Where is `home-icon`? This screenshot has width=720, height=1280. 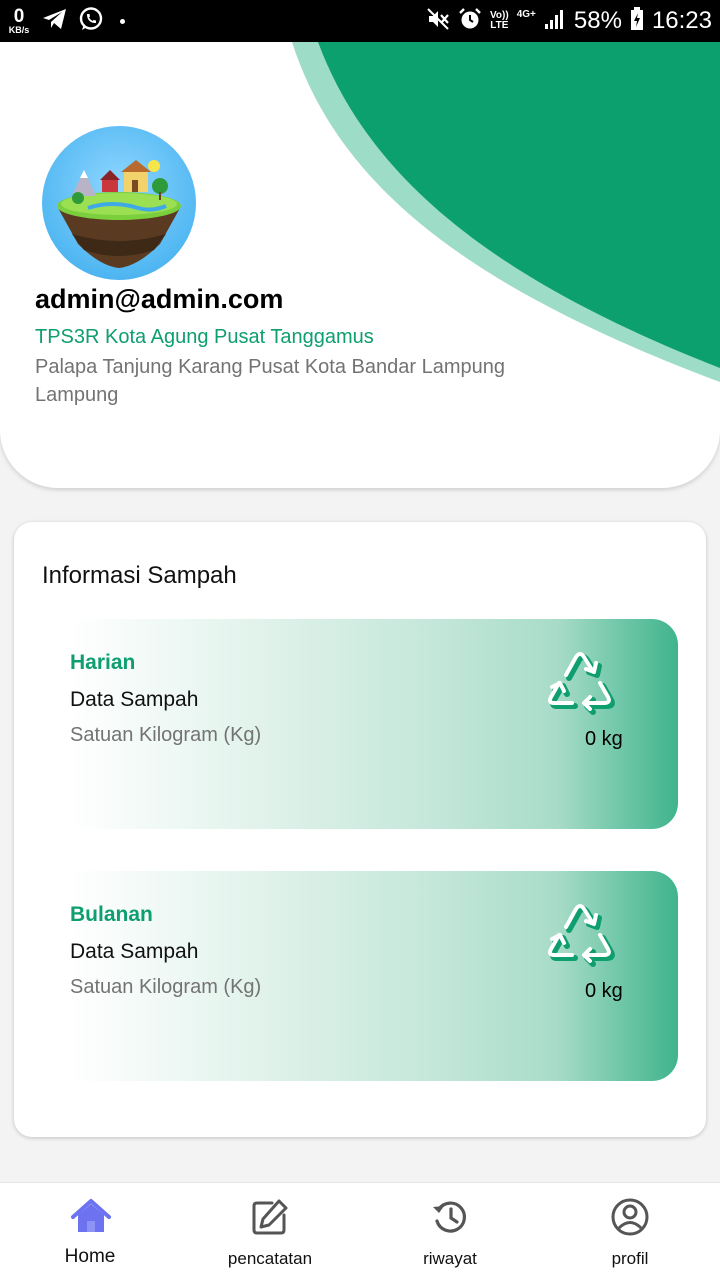
home-icon is located at coordinates (91, 1219).